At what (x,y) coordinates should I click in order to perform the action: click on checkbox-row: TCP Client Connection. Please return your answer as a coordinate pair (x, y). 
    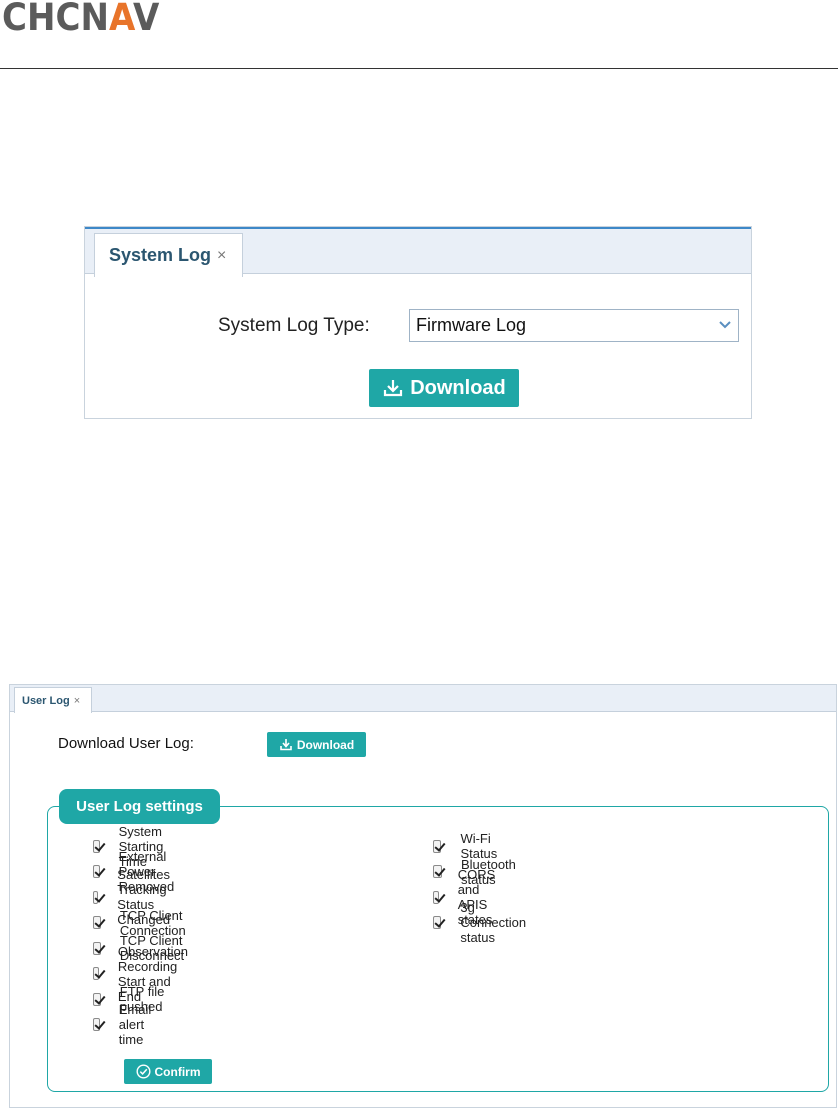
    Looking at the image, I should click on (142, 923).